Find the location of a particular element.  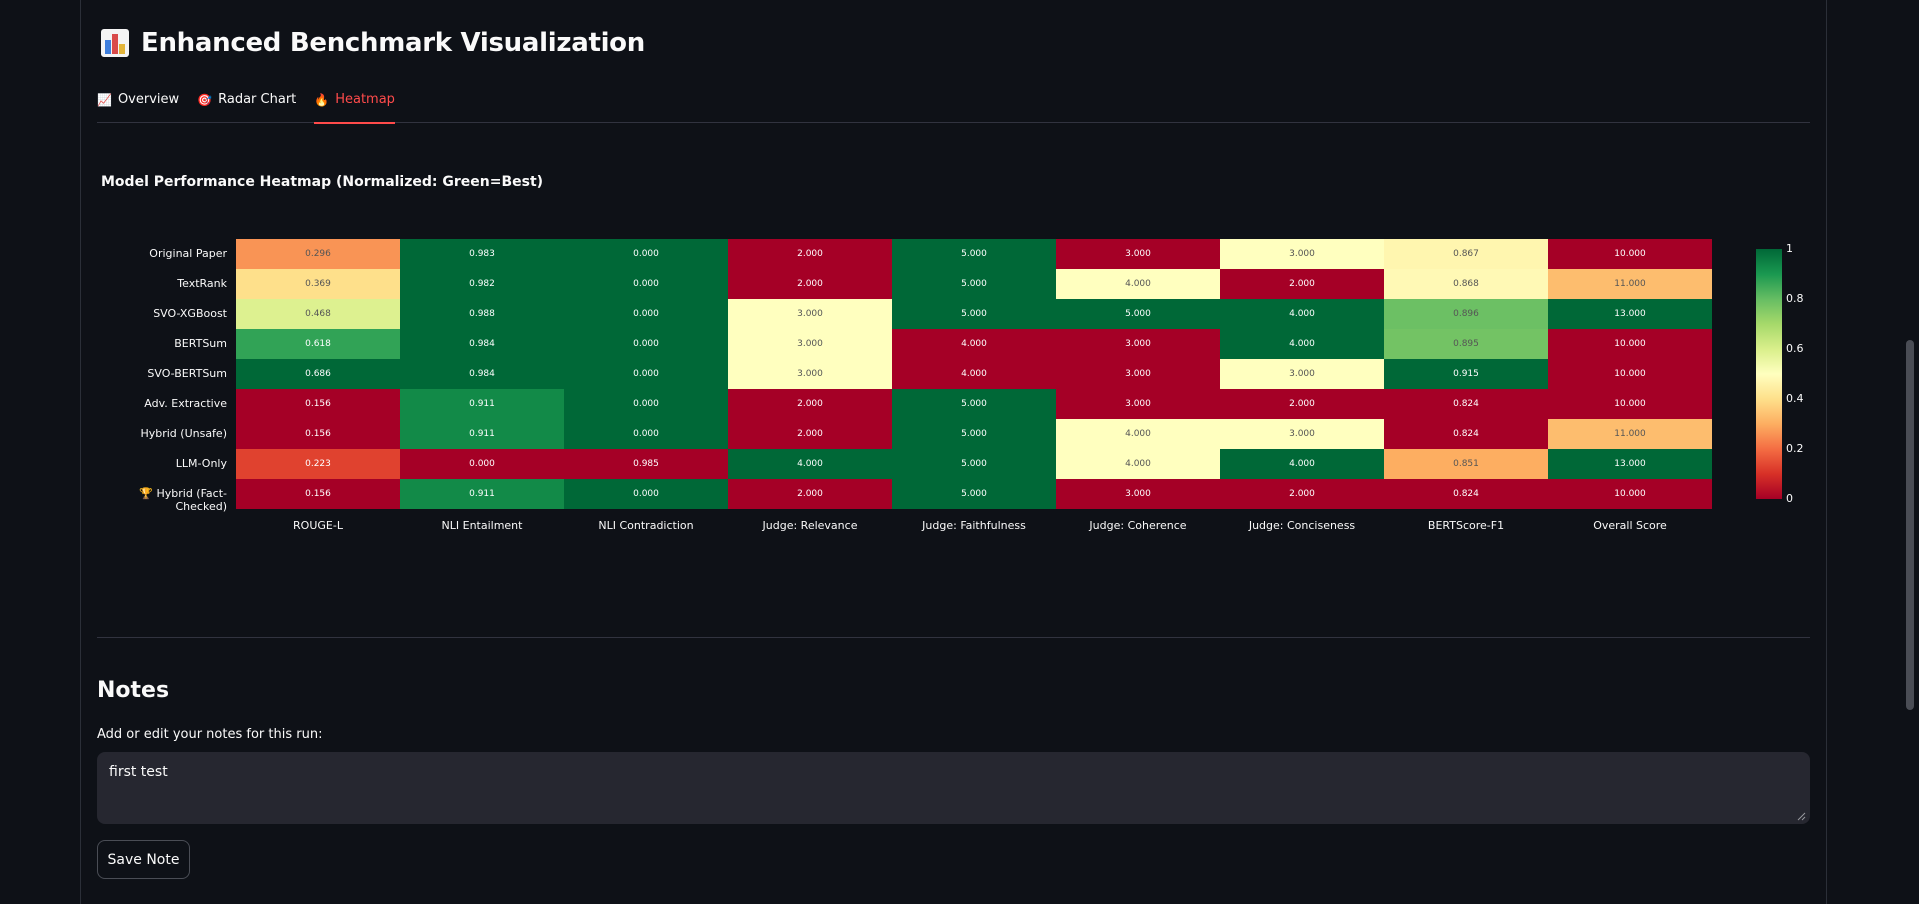

heatmap-cell: 0.868 is located at coordinates (1466, 284).